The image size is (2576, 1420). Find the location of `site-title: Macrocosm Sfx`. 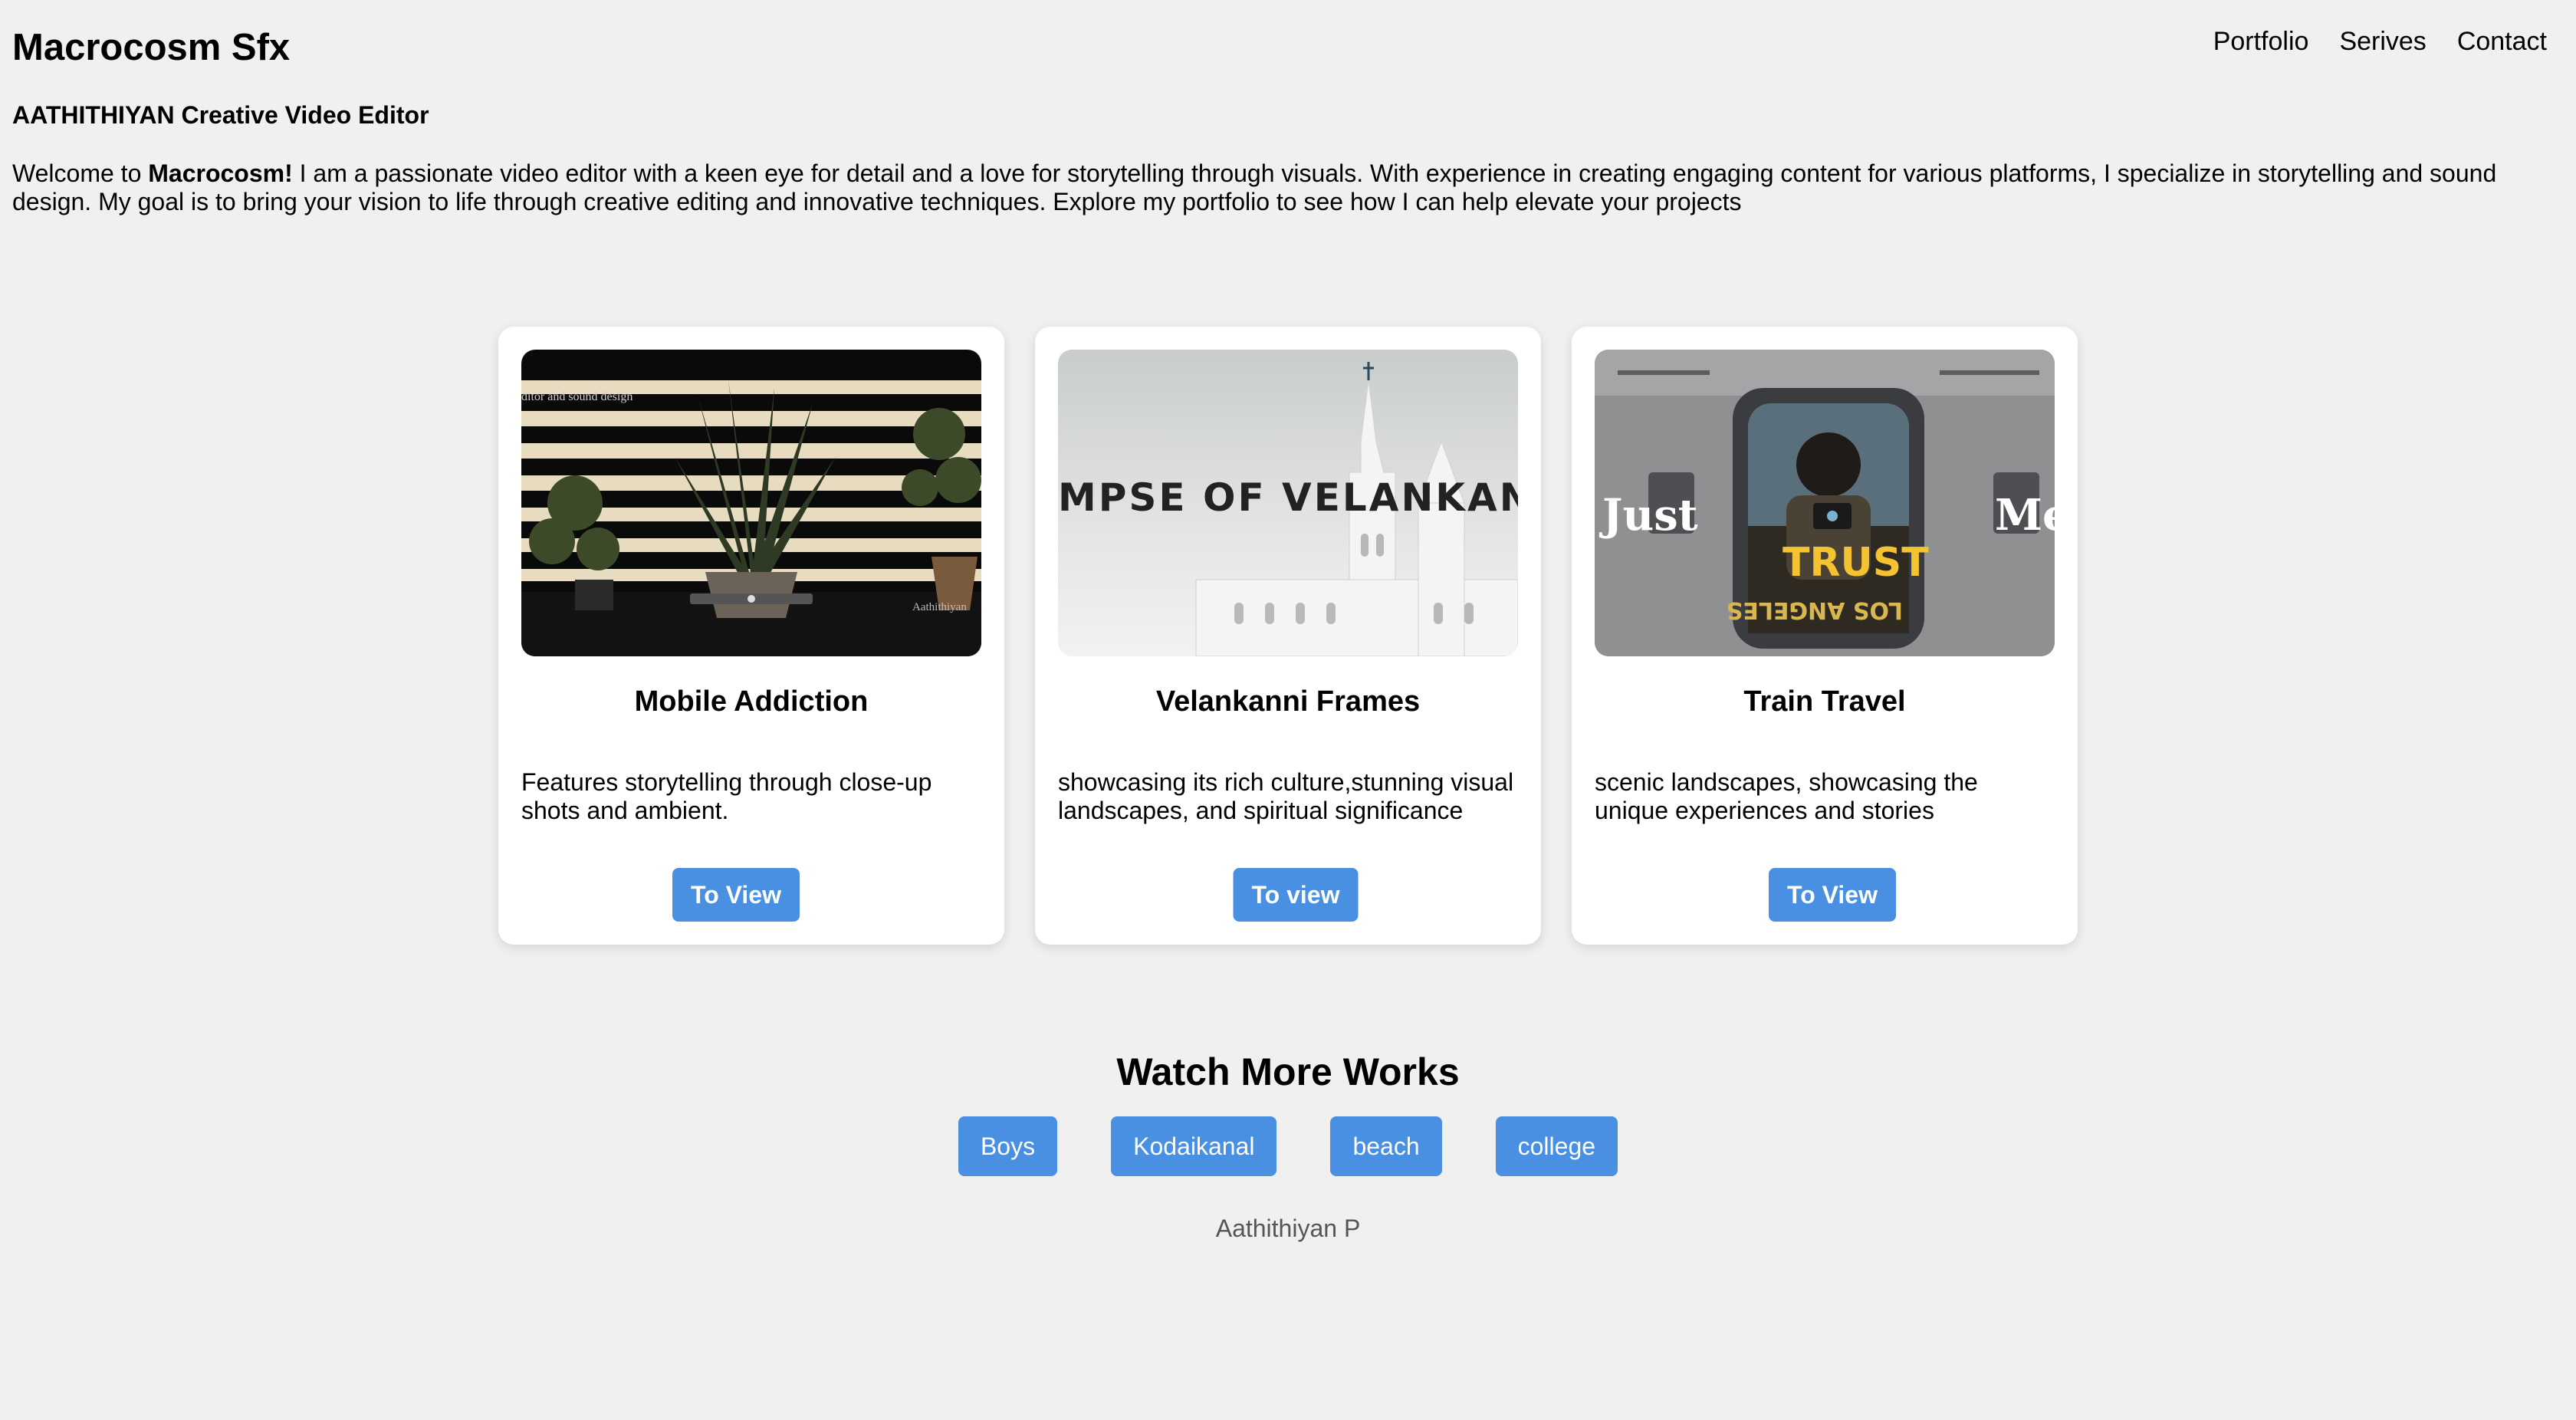

site-title: Macrocosm Sfx is located at coordinates (151, 47).